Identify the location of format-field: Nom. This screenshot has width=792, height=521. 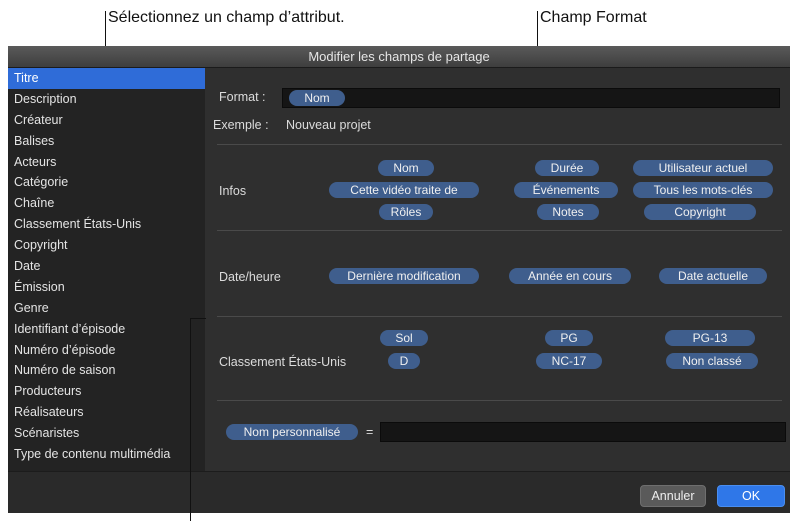
(531, 98).